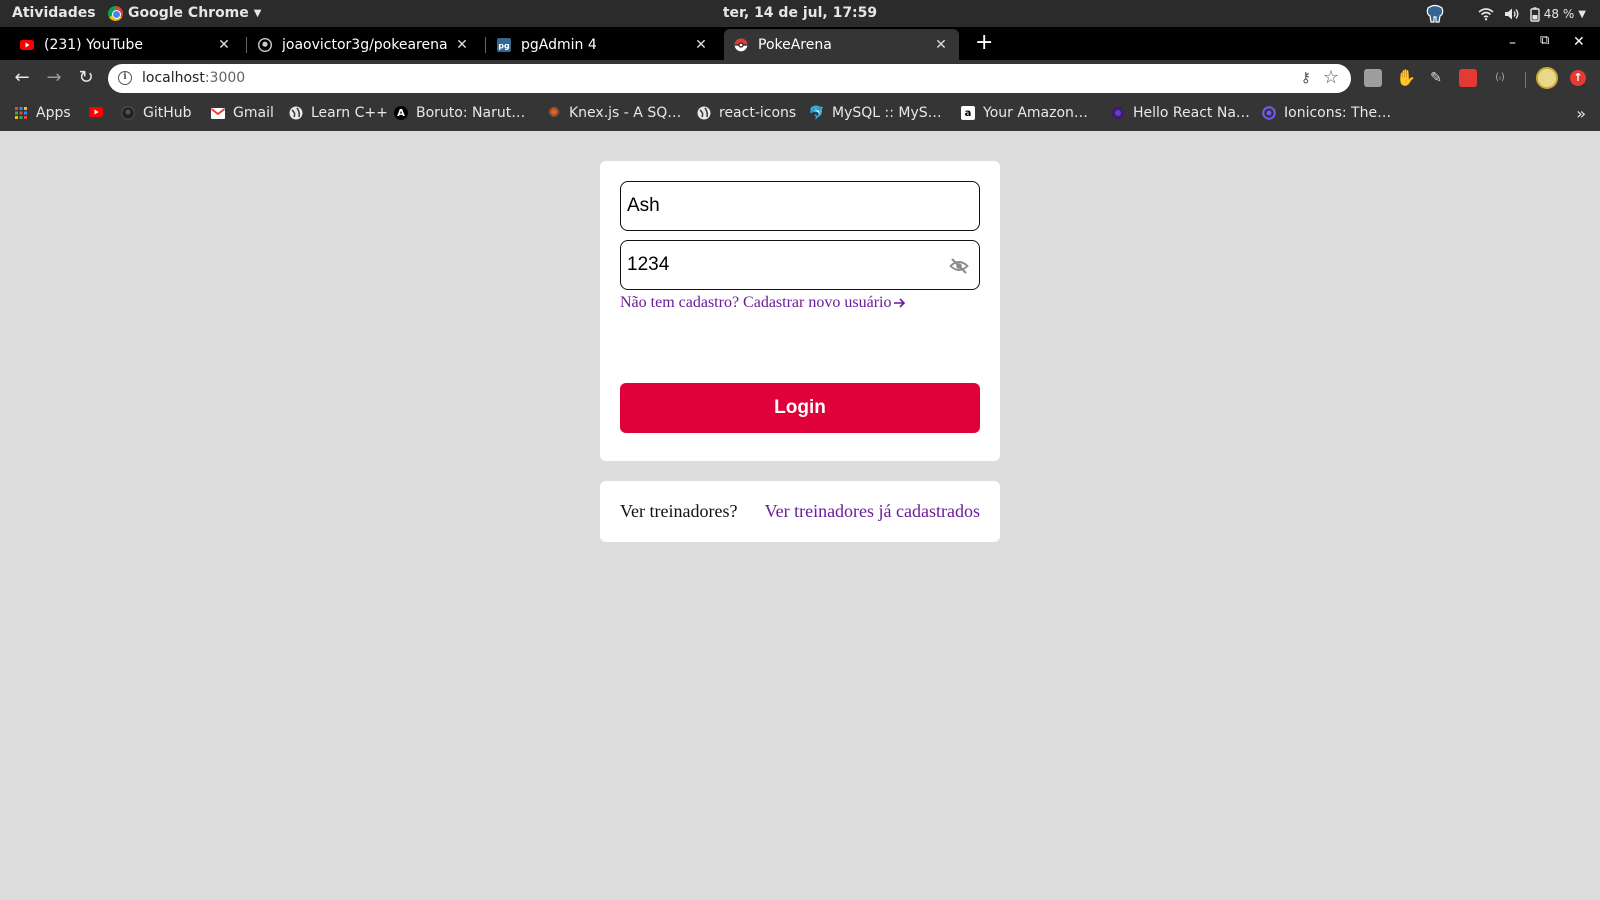  What do you see at coordinates (984, 43) in the screenshot?
I see `new-tab-button: +` at bounding box center [984, 43].